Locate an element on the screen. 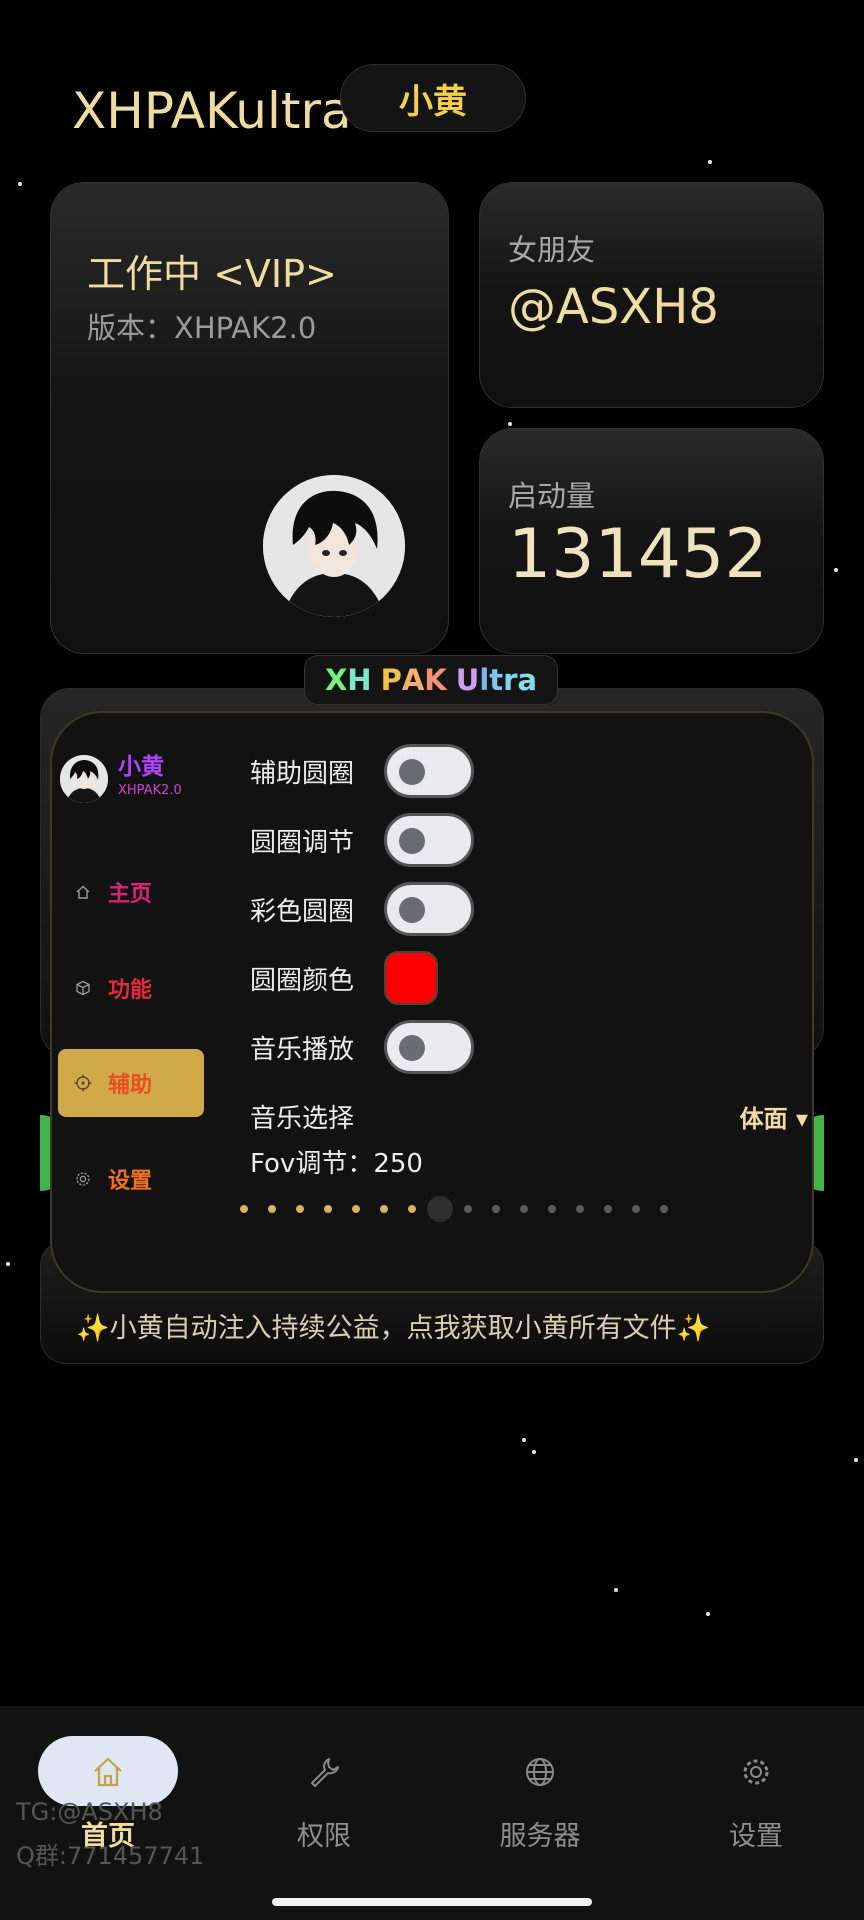 The width and height of the screenshot is (864, 1920). avatar is located at coordinates (334, 546).